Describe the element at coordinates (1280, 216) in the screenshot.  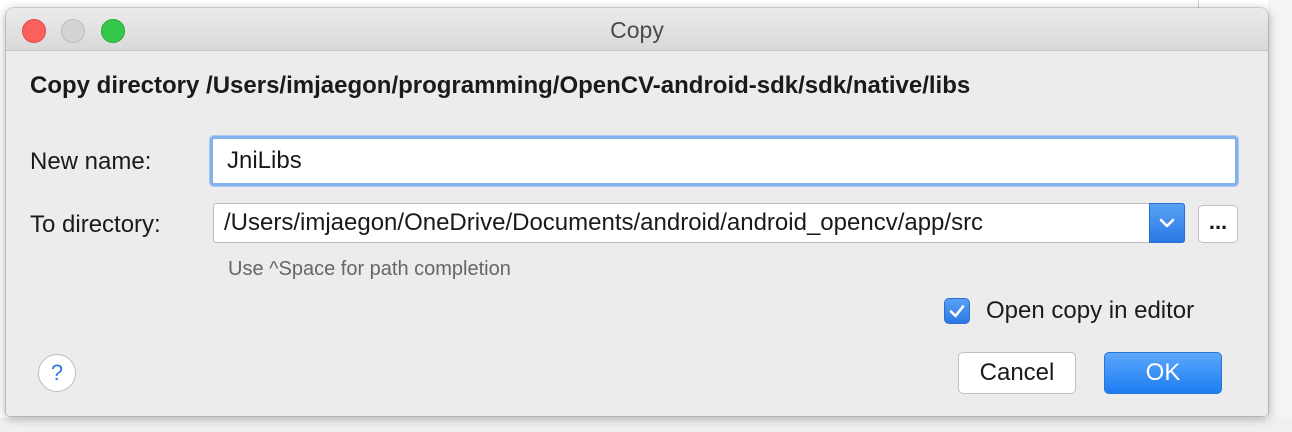
I see `background-right-strip` at that location.